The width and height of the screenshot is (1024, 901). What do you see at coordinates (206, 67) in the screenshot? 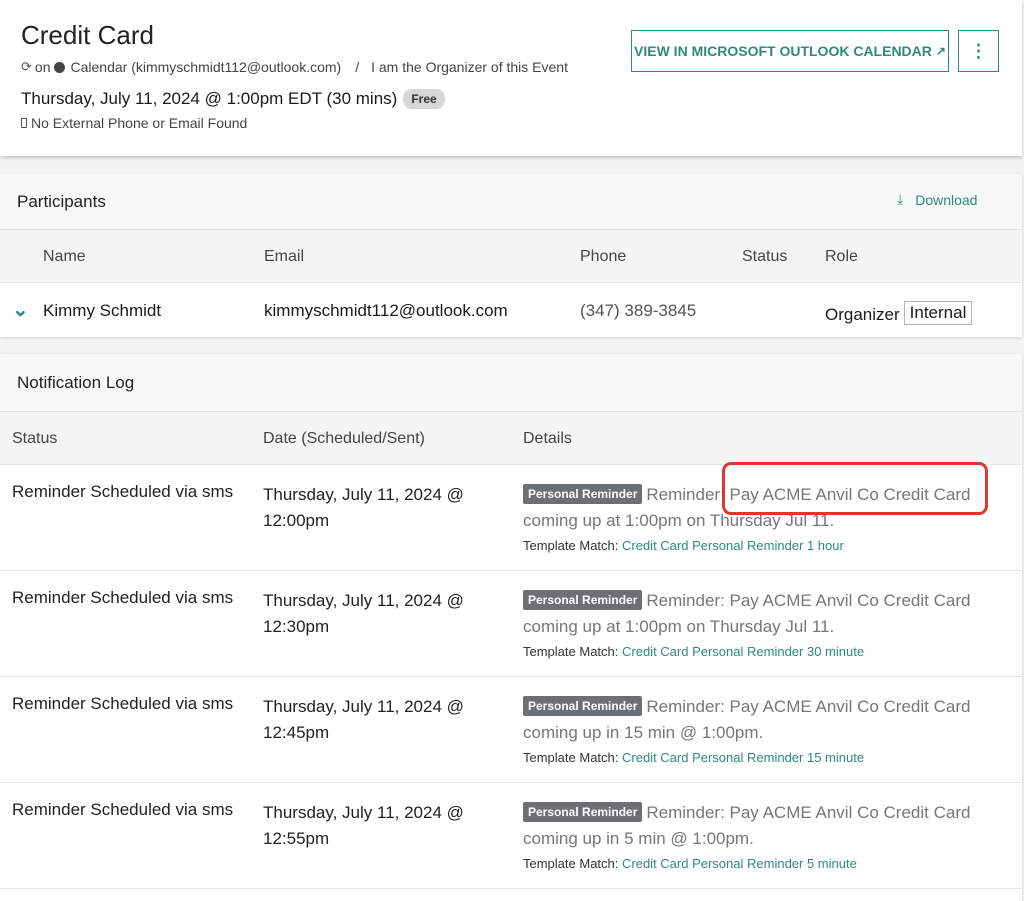
I see `calendar-name: Calendar (kimmyschmidt112@outlook.com)` at bounding box center [206, 67].